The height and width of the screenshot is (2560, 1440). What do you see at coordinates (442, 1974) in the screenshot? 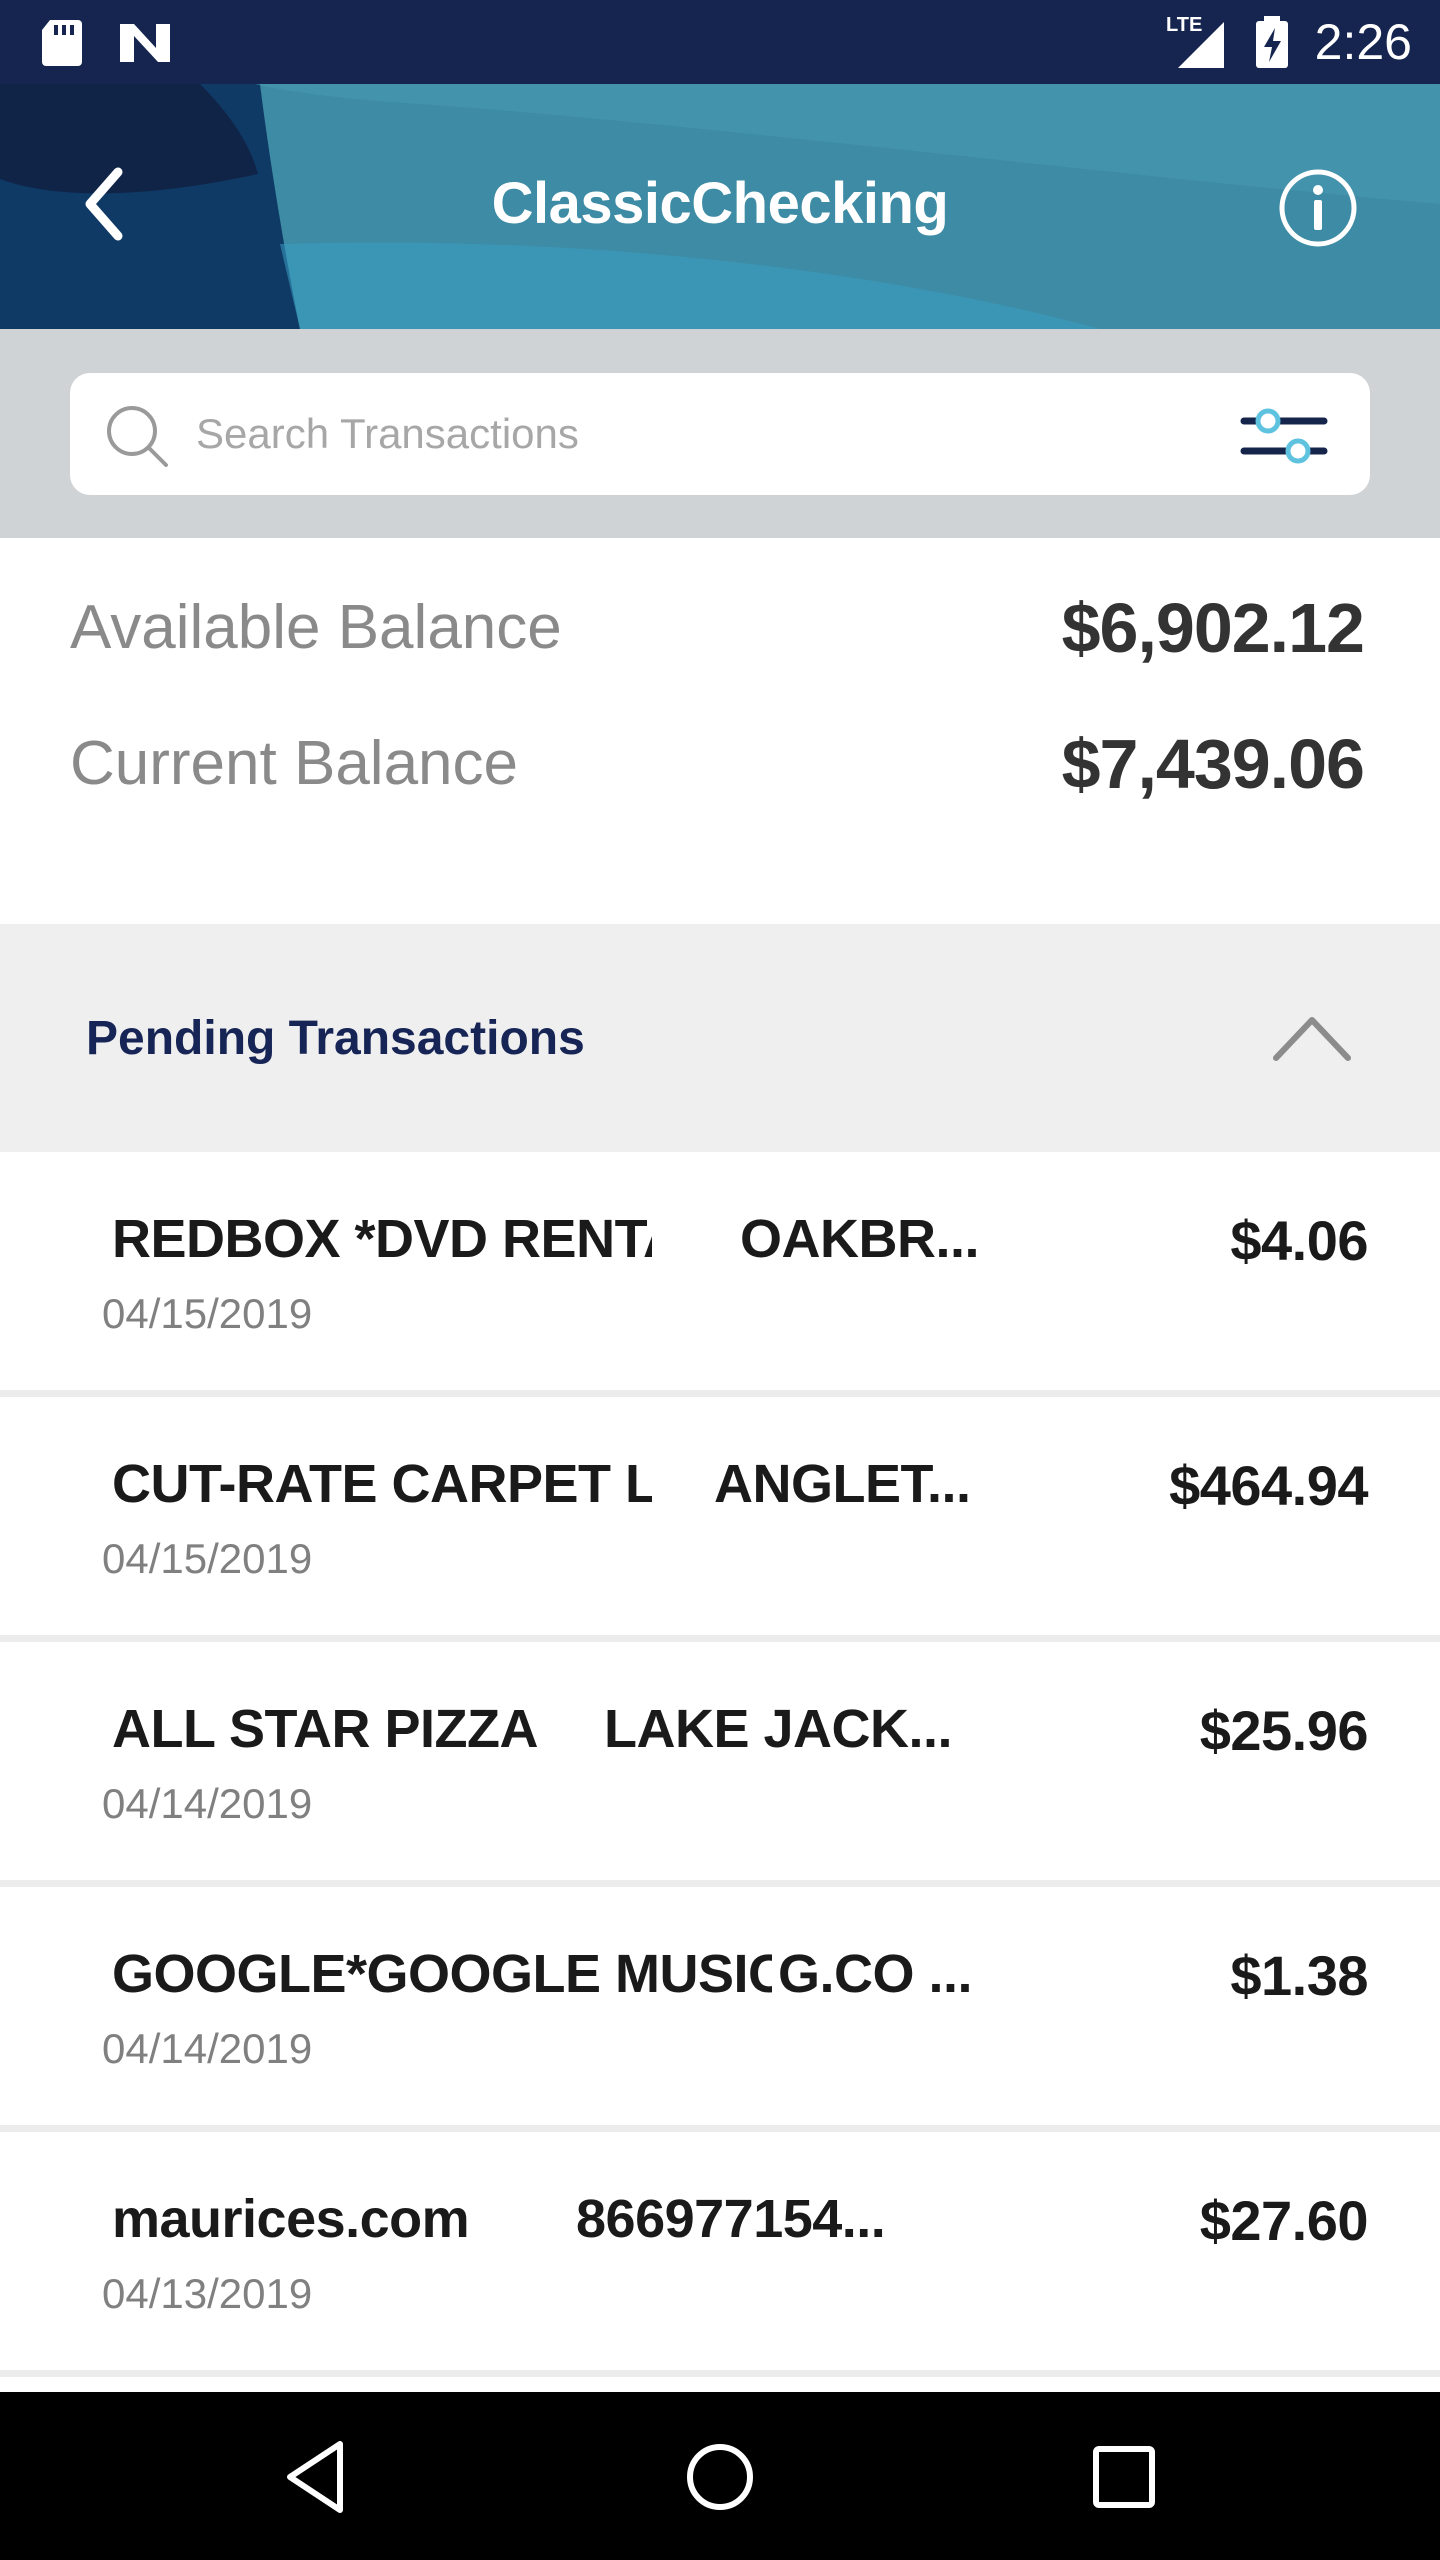
I see `transaction-name: GOOGLE*GOOGLE MUSIC` at bounding box center [442, 1974].